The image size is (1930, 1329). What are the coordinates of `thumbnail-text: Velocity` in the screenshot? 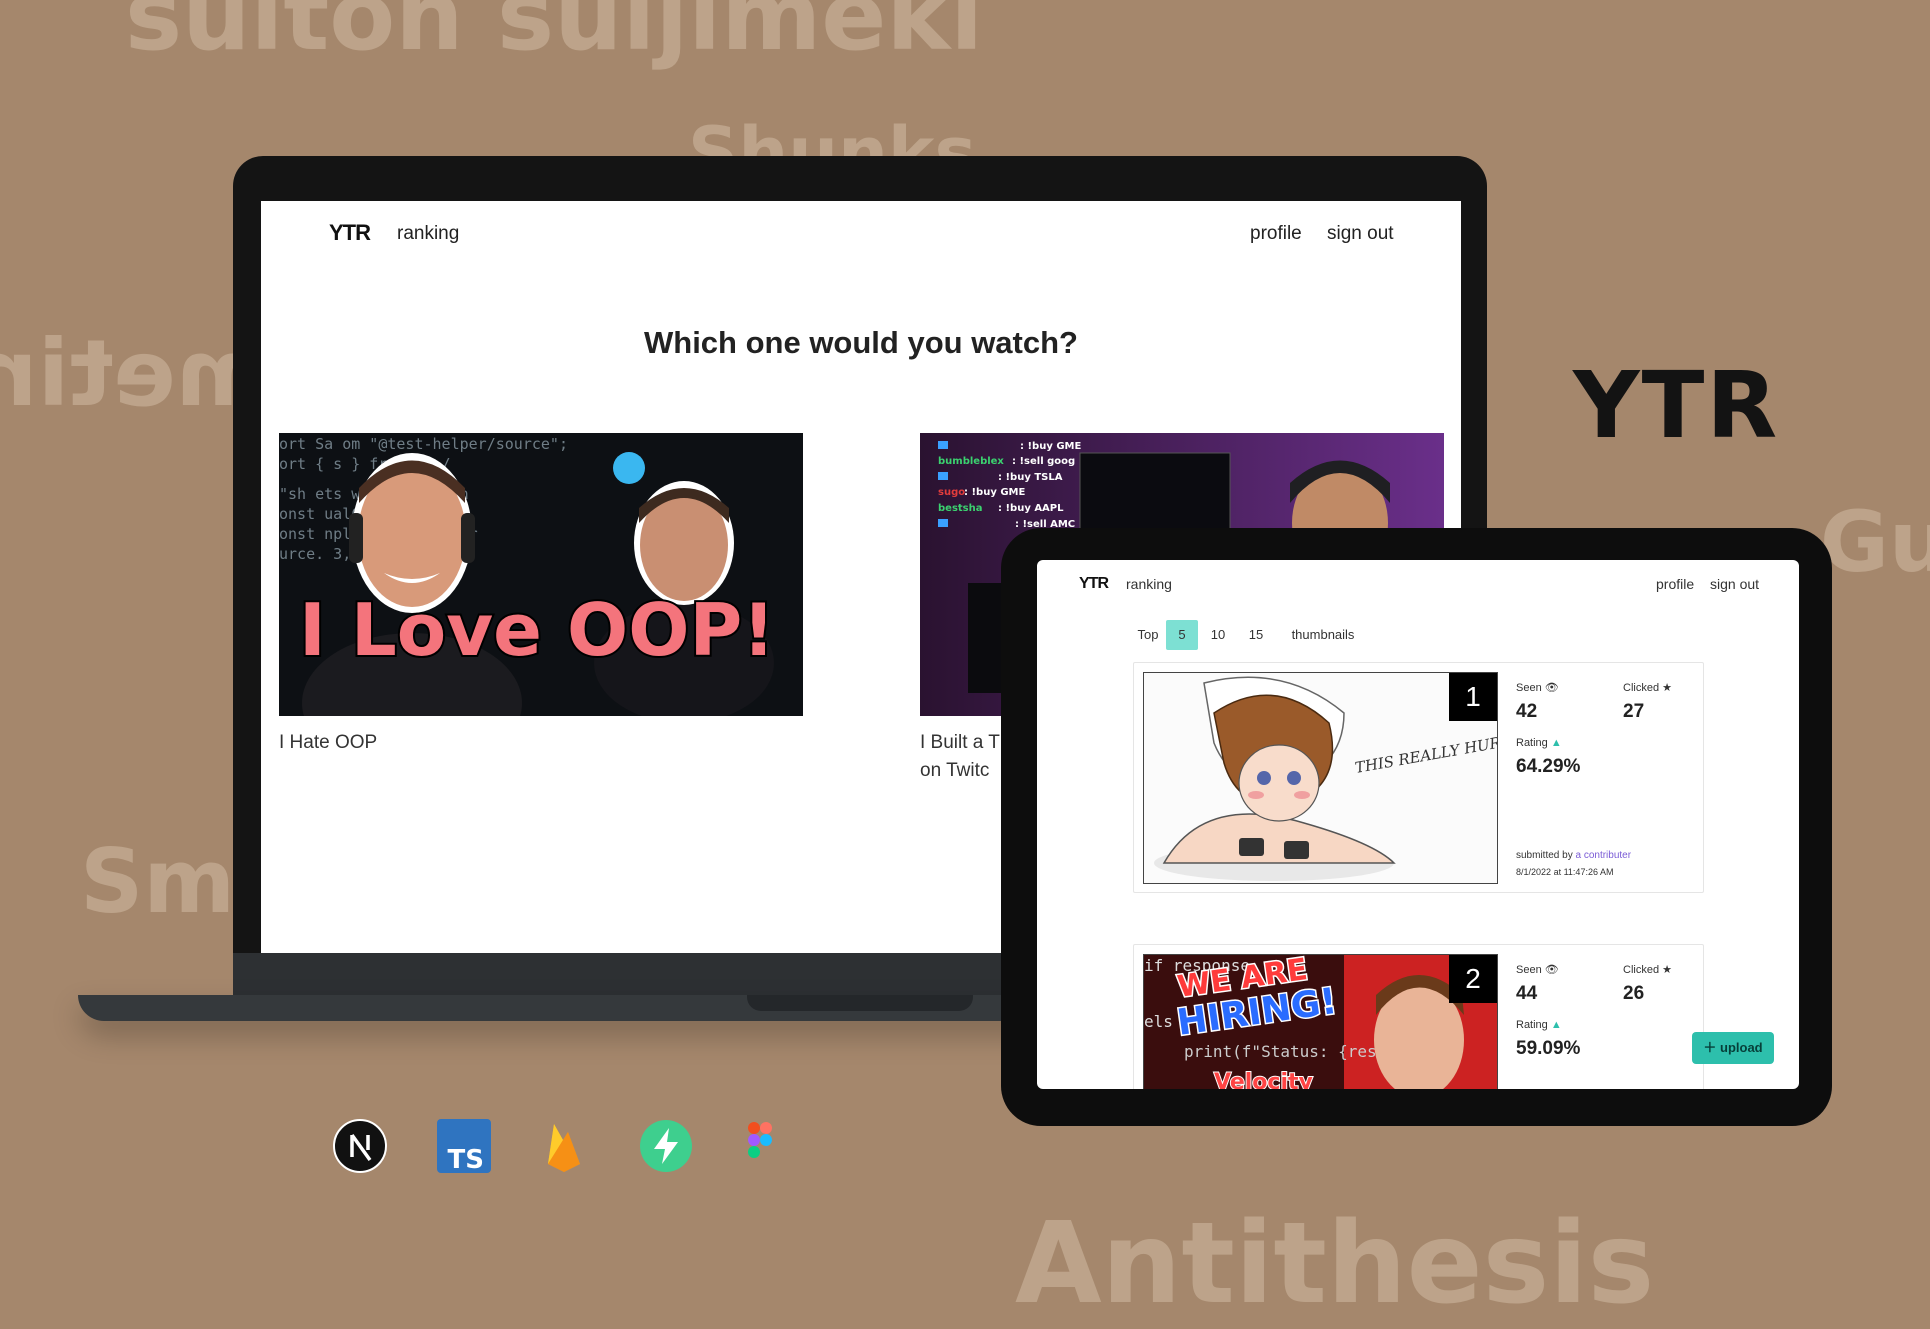 It's located at (1263, 1079).